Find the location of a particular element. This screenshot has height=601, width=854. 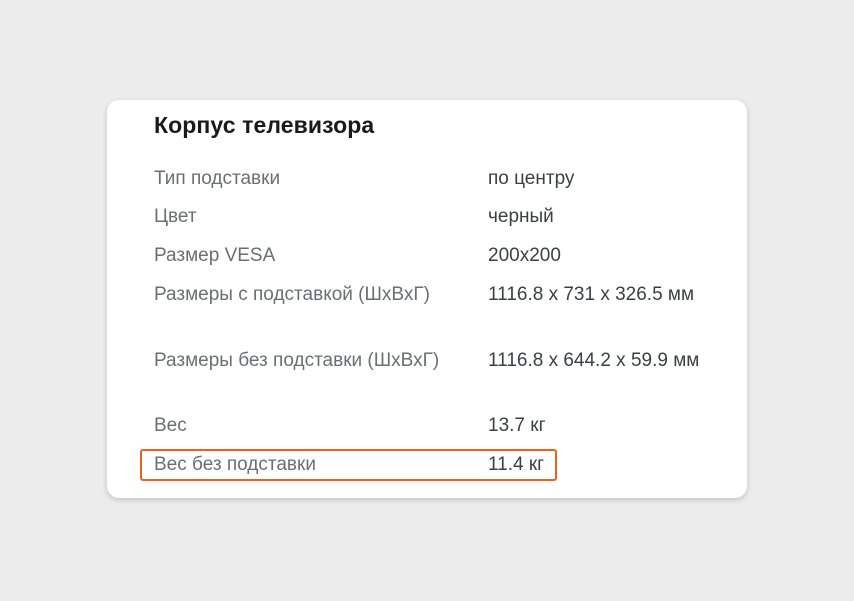

spec-label: Цвет is located at coordinates (175, 216).